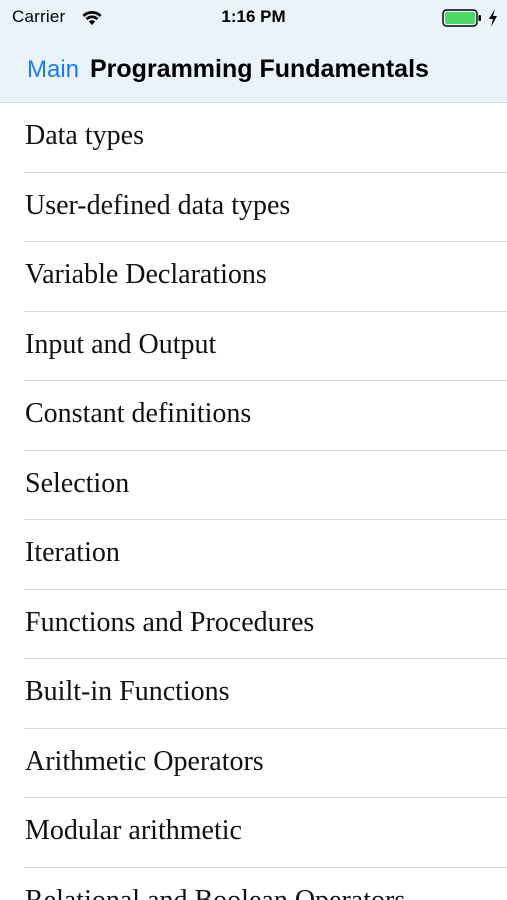 This screenshot has width=507, height=900. What do you see at coordinates (253, 486) in the screenshot?
I see `list-item: Selection` at bounding box center [253, 486].